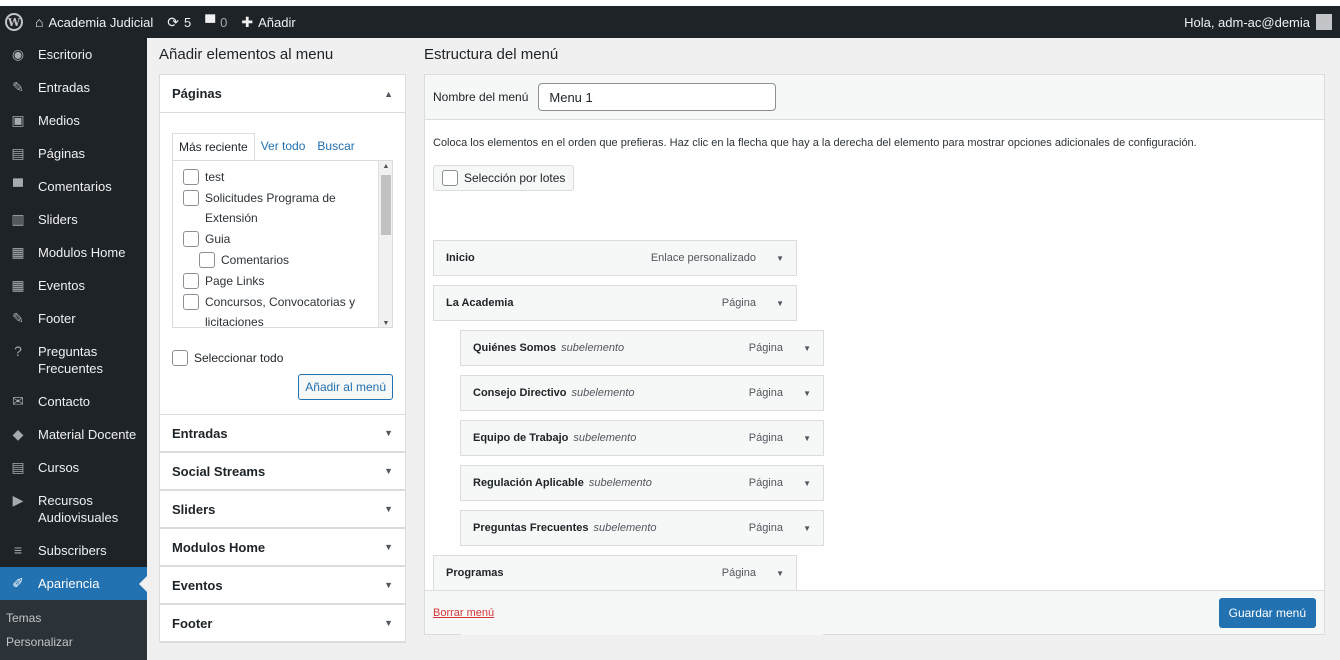 This screenshot has height=660, width=1340. What do you see at coordinates (283, 147) in the screenshot?
I see `tab-view-all: Ver todo` at bounding box center [283, 147].